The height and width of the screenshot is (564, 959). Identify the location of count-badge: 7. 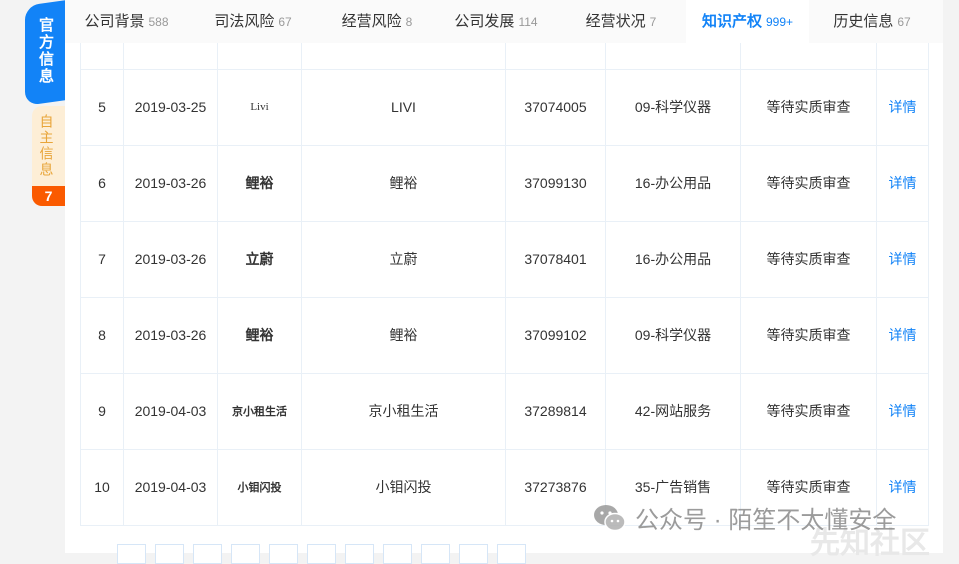
(48, 196).